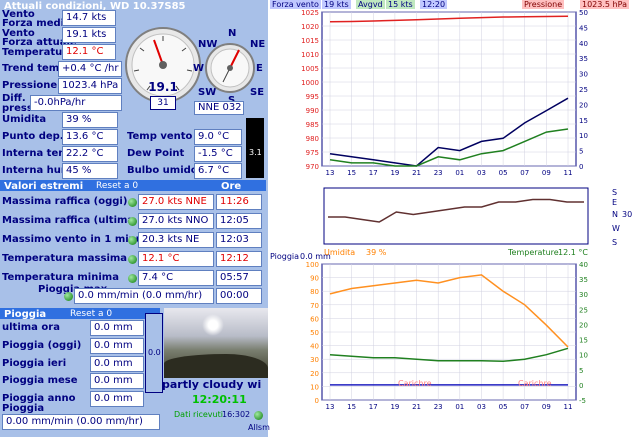 This screenshot has height=437, width=640. I want to click on y-left-tick-label: 30, so click(314, 360).